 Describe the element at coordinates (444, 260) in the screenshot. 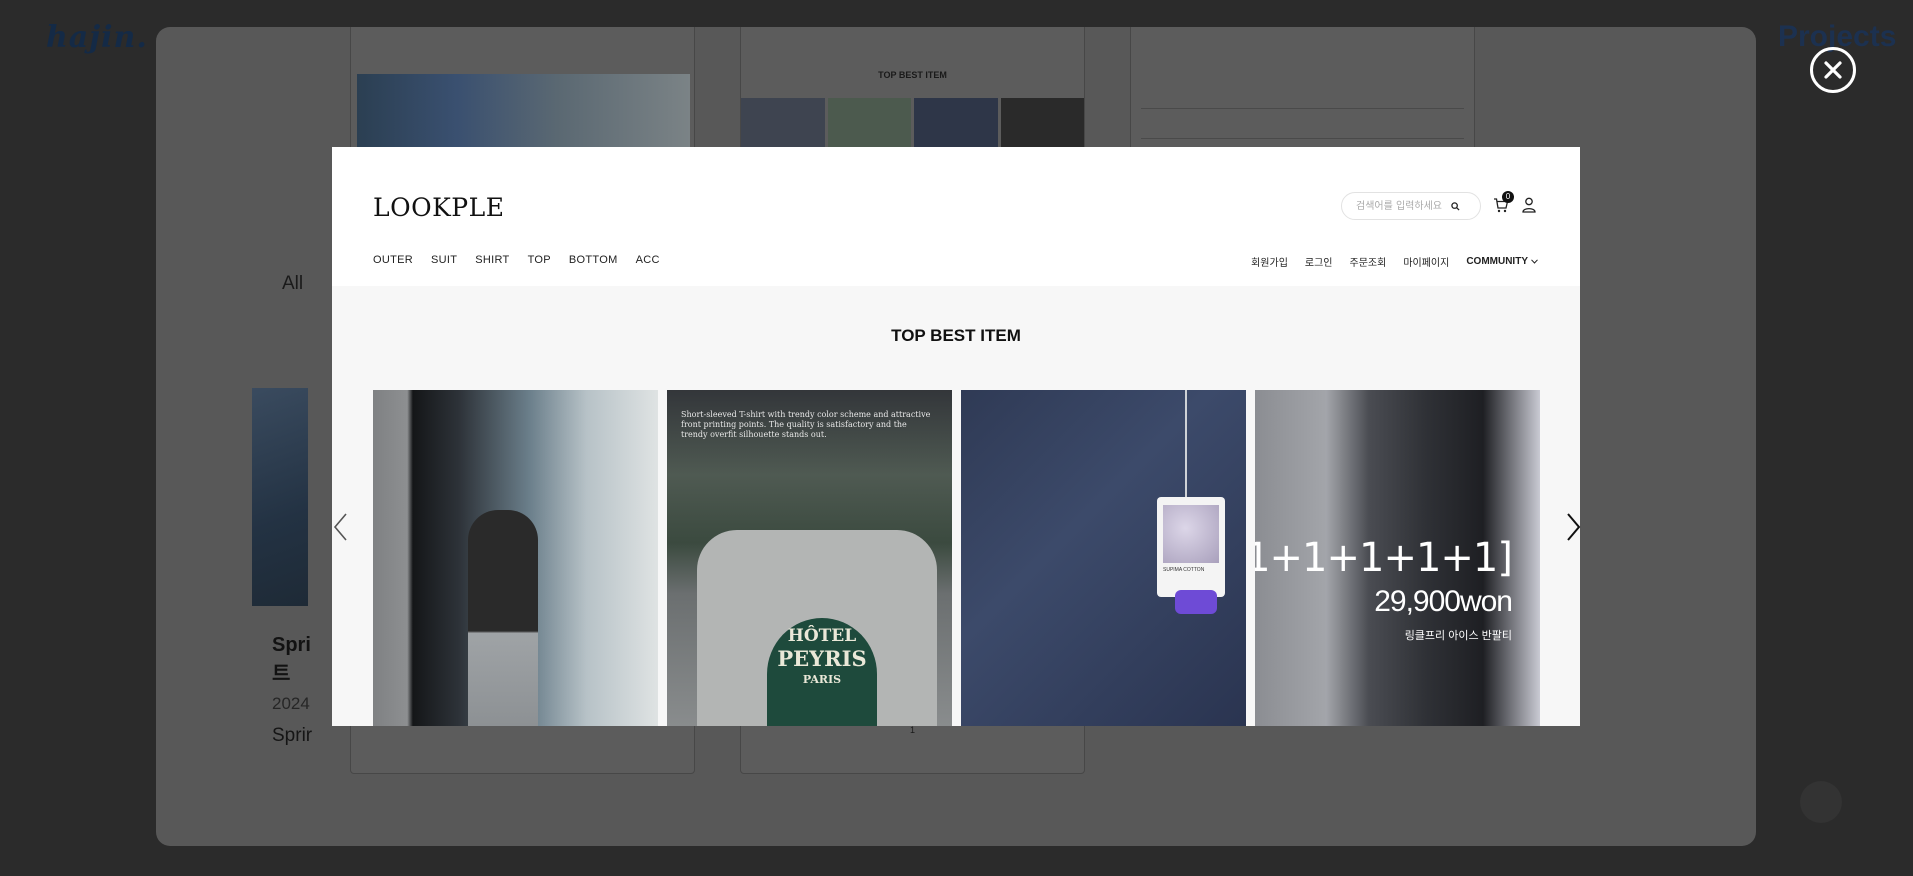

I see `nav-item-suit: SUIT` at that location.